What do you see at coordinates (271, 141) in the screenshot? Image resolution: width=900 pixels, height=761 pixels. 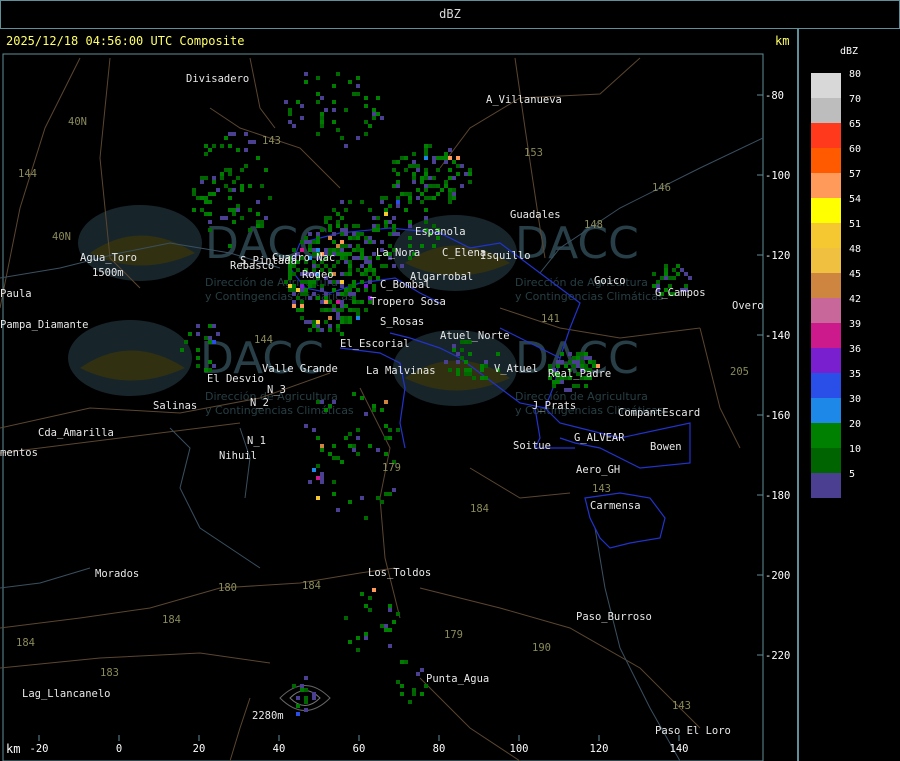 I see `route-label: 143` at bounding box center [271, 141].